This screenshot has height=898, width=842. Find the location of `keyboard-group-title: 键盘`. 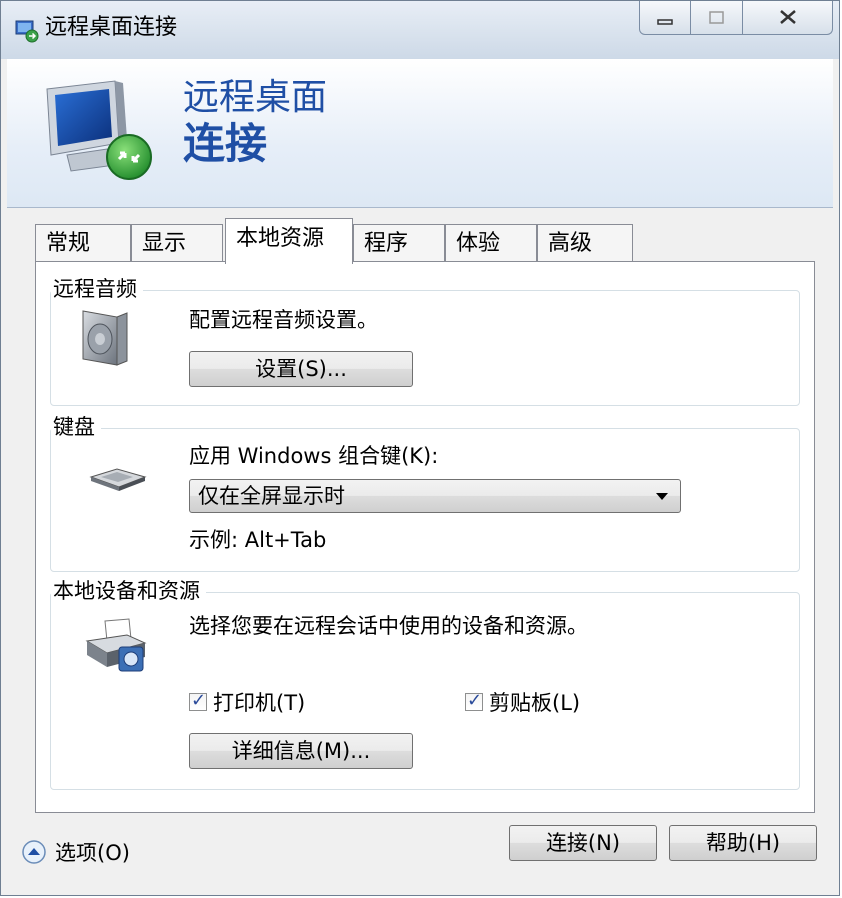

keyboard-group-title: 键盘 is located at coordinates (76, 427).